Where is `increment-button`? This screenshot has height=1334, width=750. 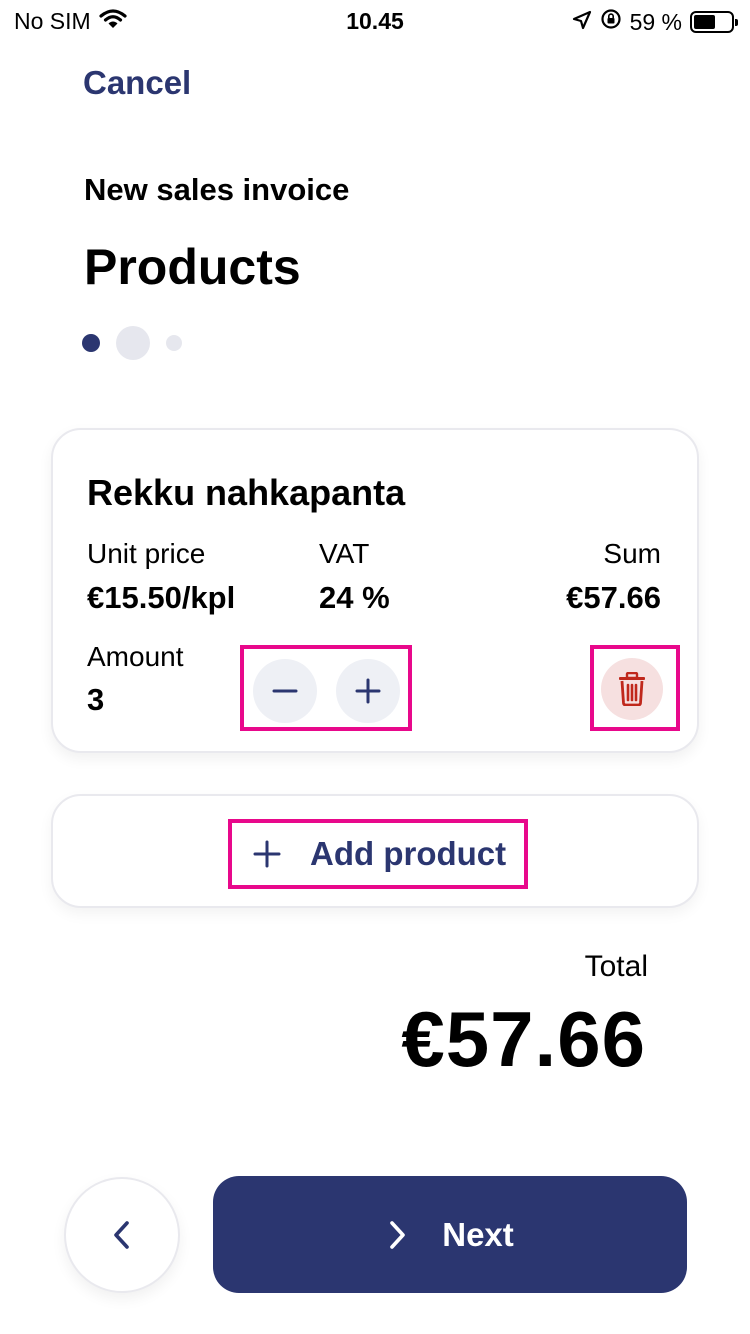 increment-button is located at coordinates (368, 691).